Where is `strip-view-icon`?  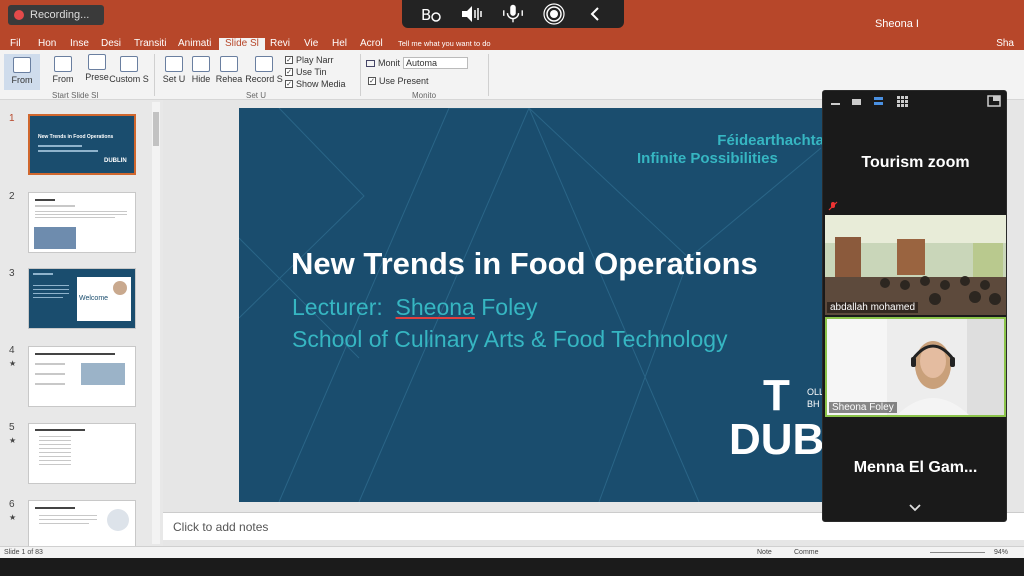
strip-view-icon is located at coordinates (878, 102).